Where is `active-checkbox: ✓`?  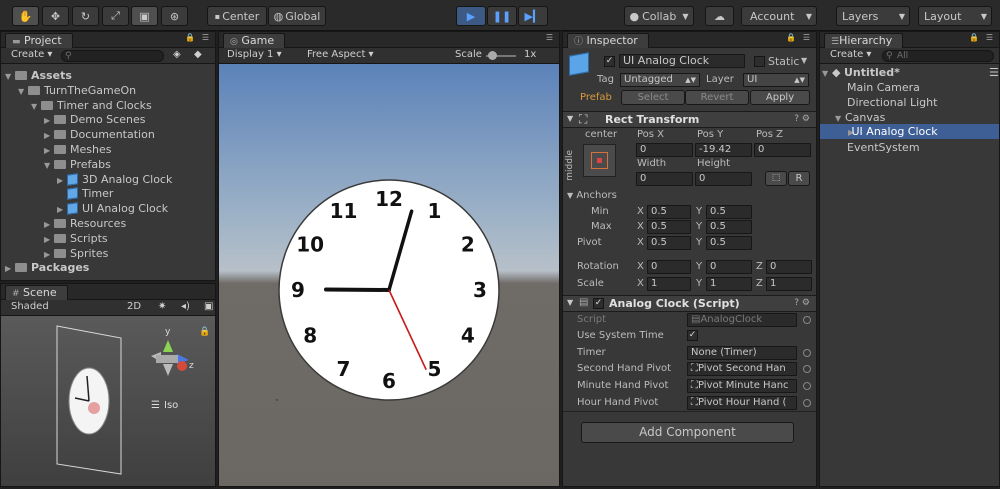 active-checkbox: ✓ is located at coordinates (609, 61).